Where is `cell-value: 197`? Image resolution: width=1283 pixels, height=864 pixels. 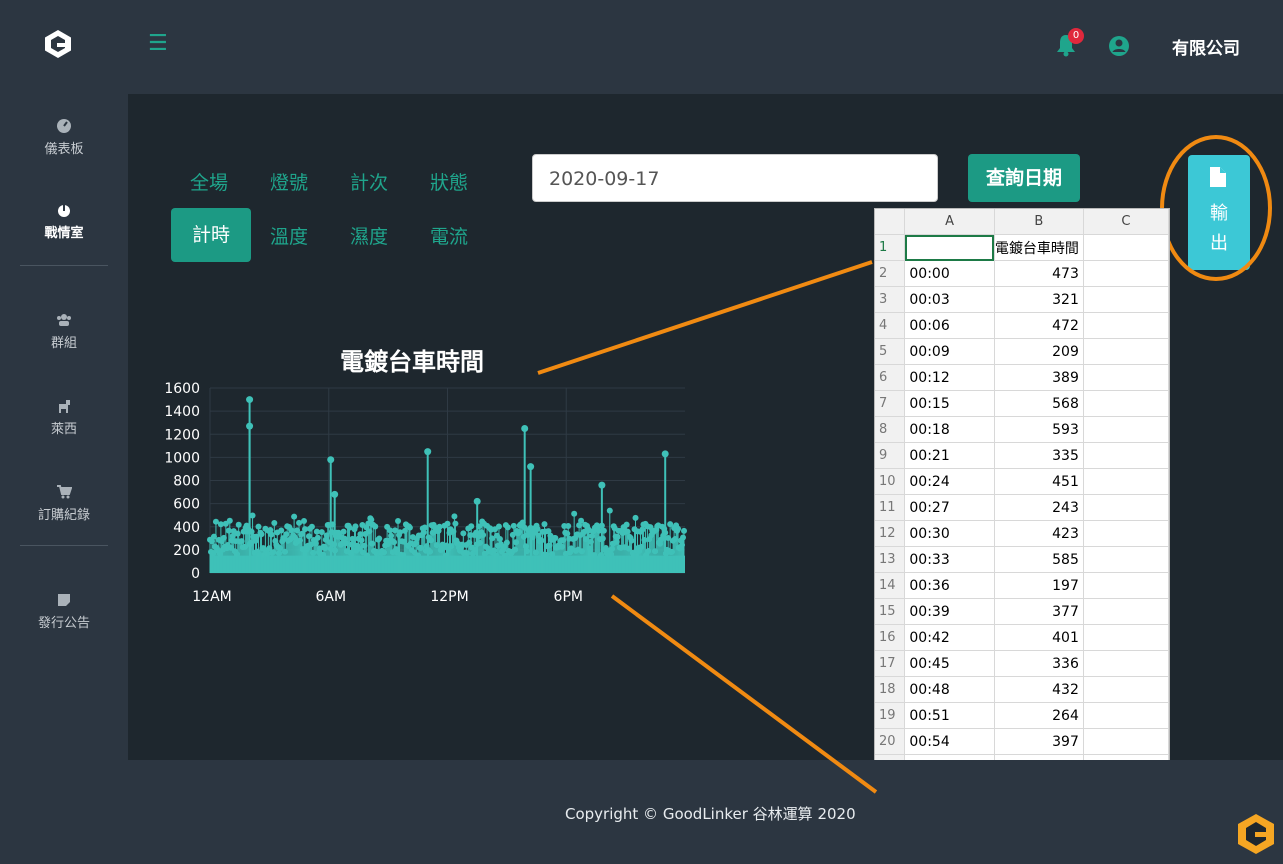 cell-value: 197 is located at coordinates (1039, 585).